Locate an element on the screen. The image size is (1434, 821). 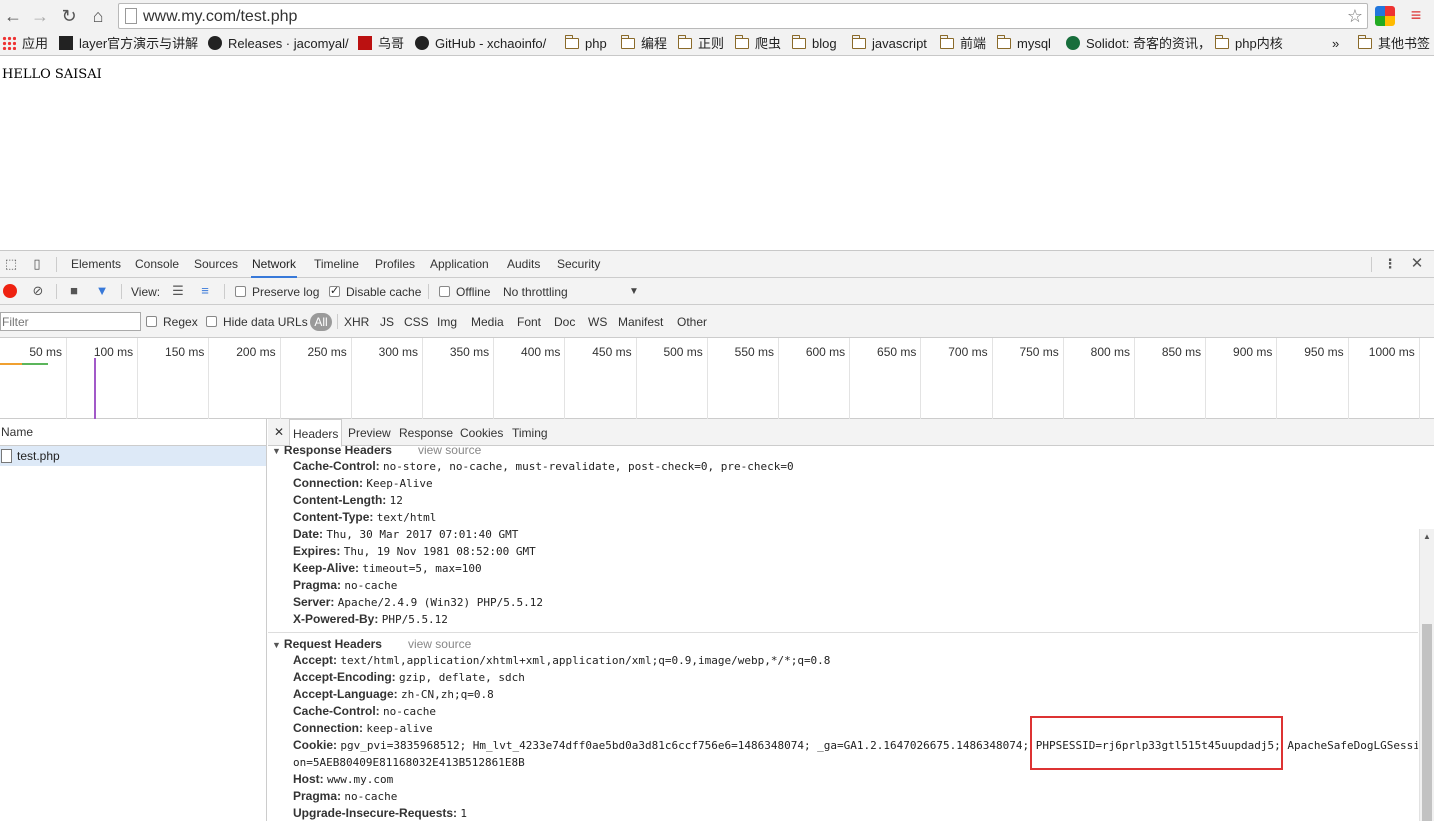
filter-type-img: Img is located at coordinates (447, 322).